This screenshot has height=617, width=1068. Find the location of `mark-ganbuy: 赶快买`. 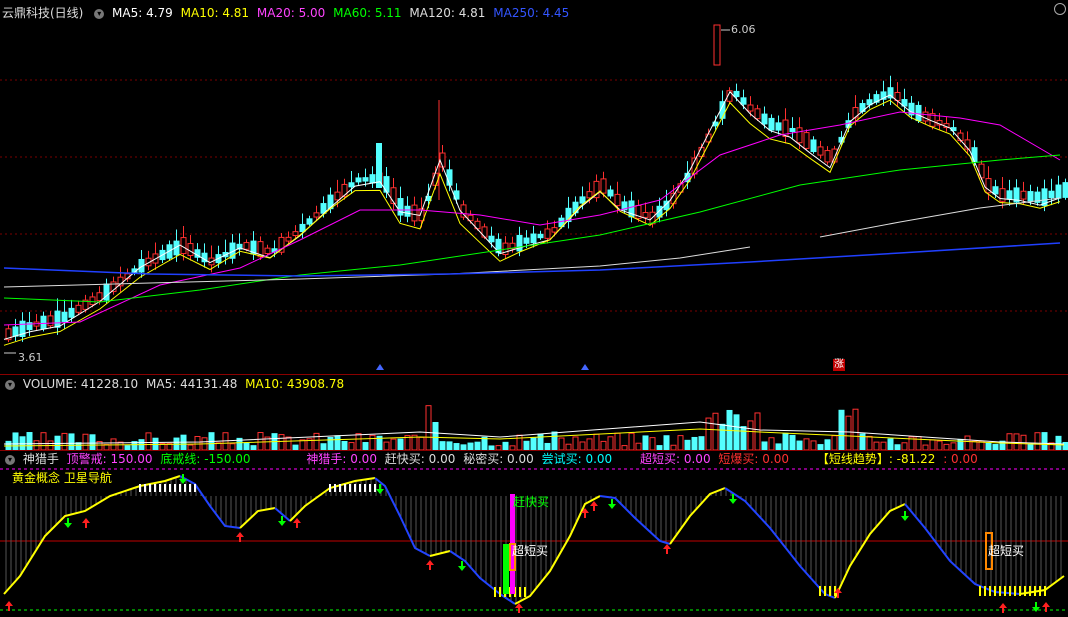

mark-ganbuy: 赶快买 is located at coordinates (531, 502).